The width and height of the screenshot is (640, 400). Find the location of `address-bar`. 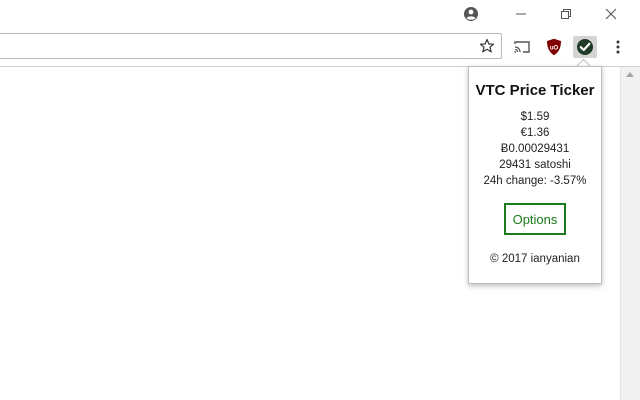

address-bar is located at coordinates (251, 46).